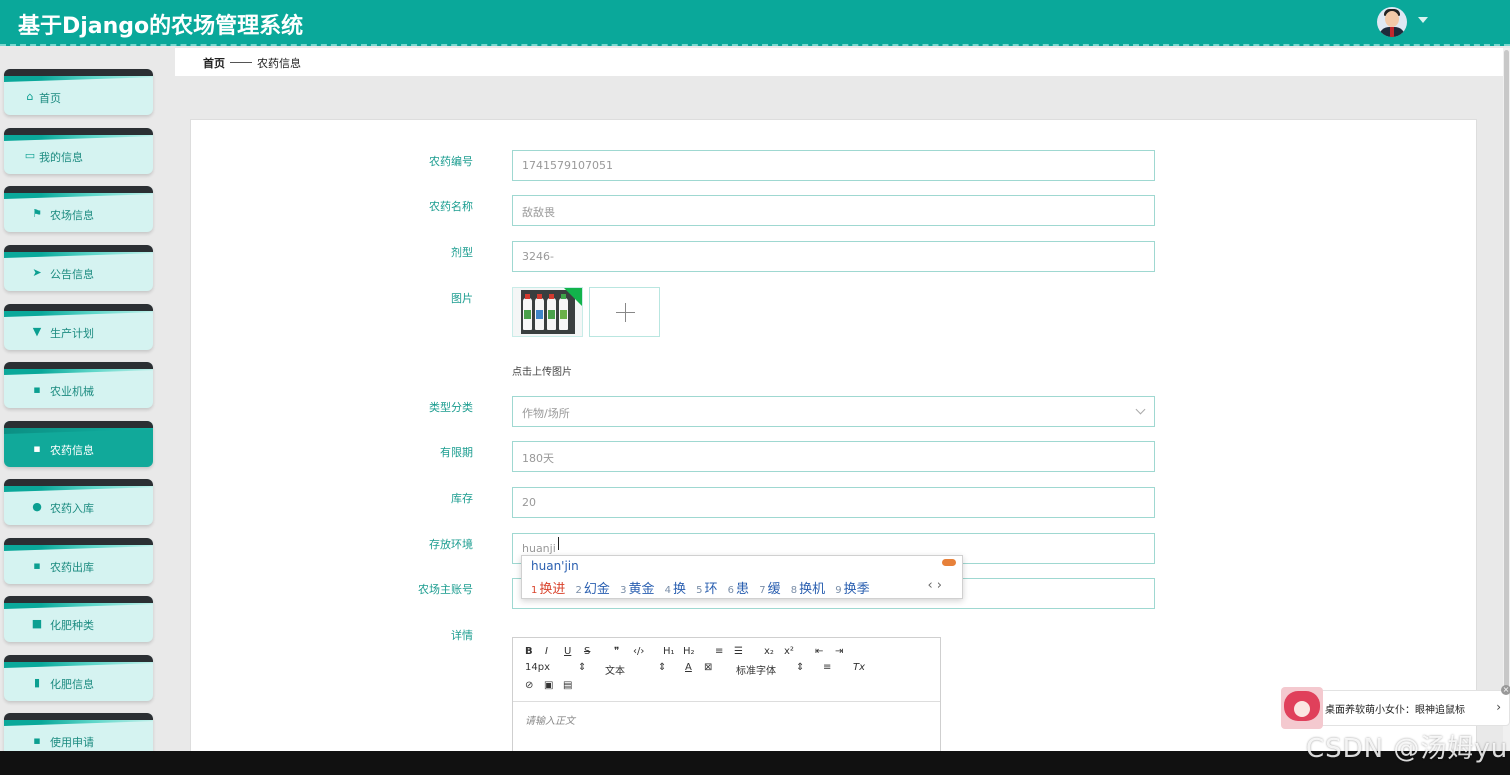 This screenshot has width=1510, height=775. I want to click on ime-candidate: 5环, so click(706, 589).